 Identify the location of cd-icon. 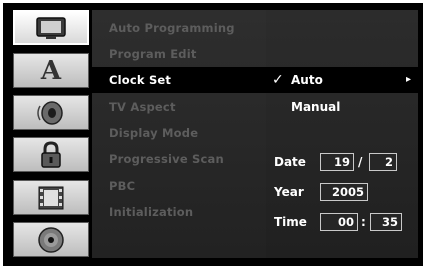
(51, 239).